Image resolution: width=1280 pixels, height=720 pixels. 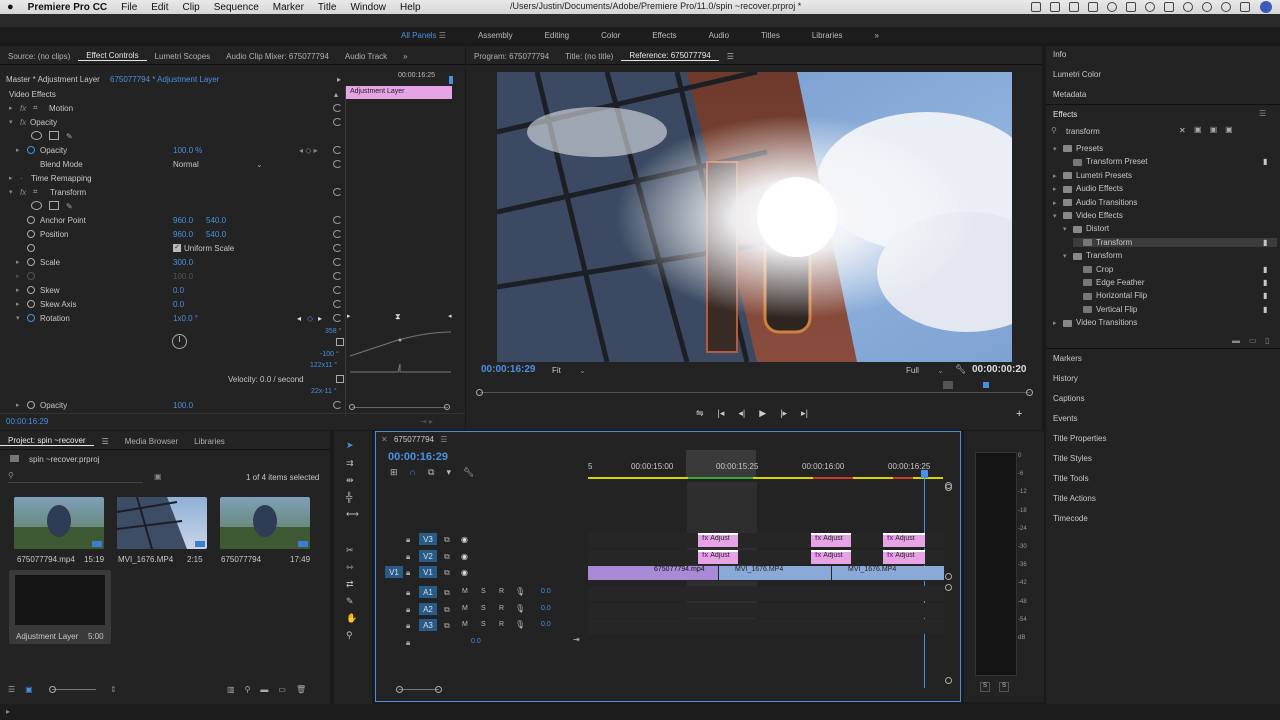 I want to click on effects-tree-item: Transform Preset, so click(x=1105, y=161).